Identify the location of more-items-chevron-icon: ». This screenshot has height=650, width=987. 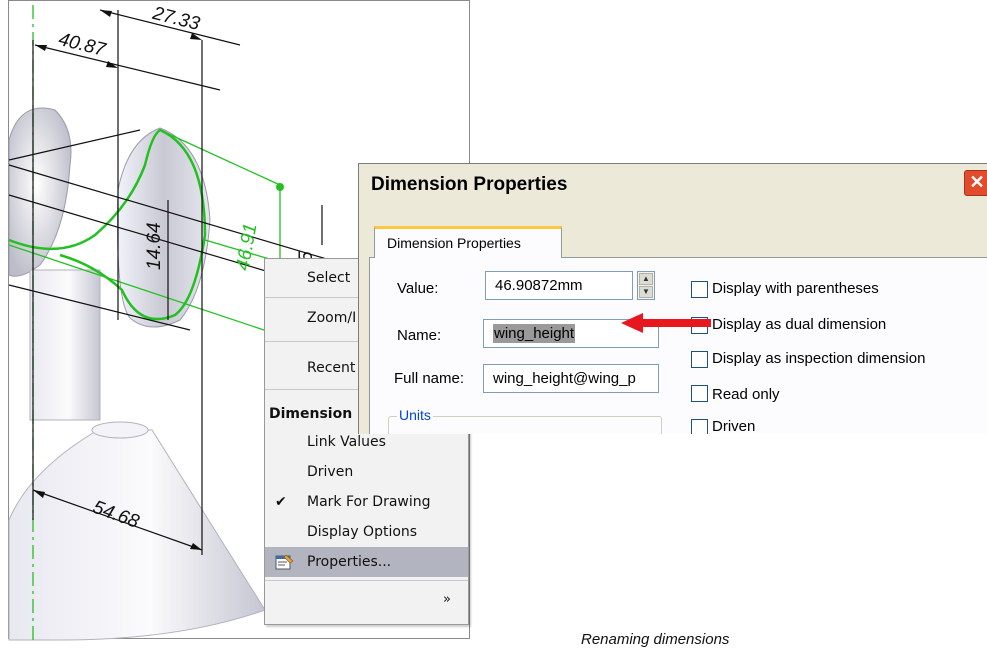
(447, 600).